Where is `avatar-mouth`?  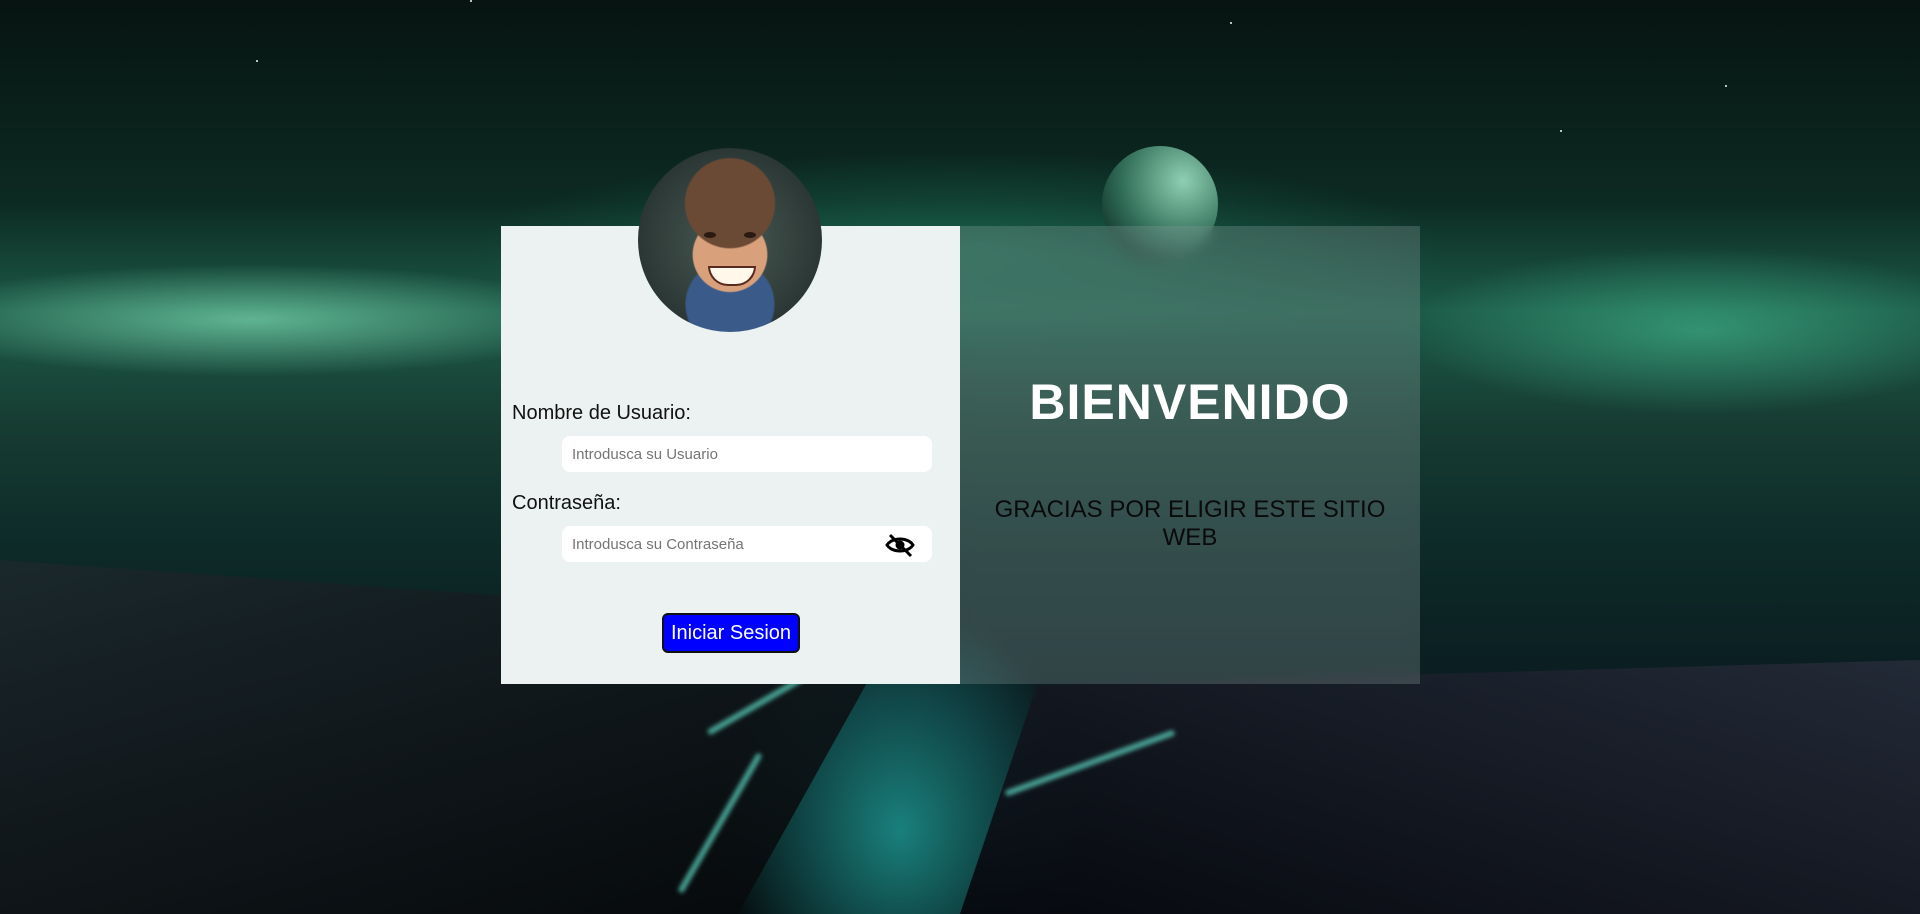 avatar-mouth is located at coordinates (732, 276).